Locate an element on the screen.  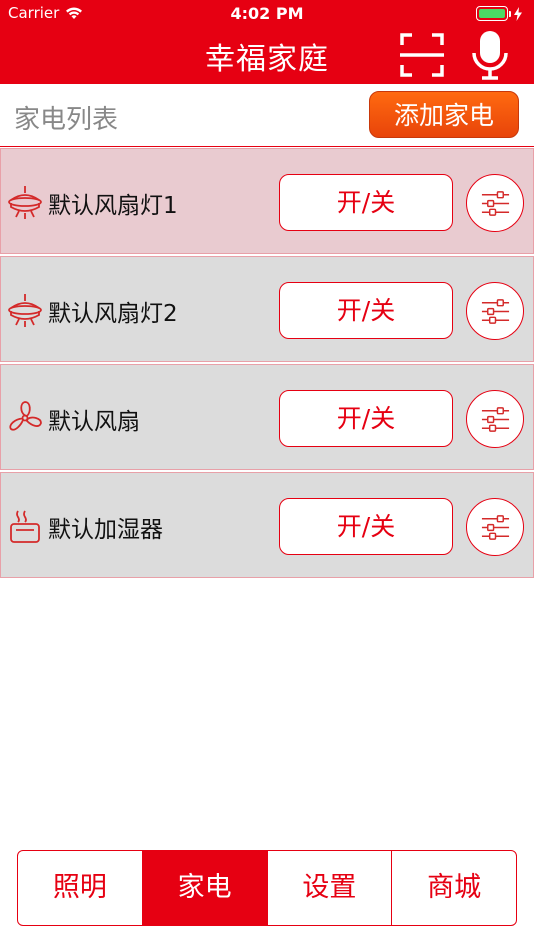
charging-bolt-icon is located at coordinates (518, 13).